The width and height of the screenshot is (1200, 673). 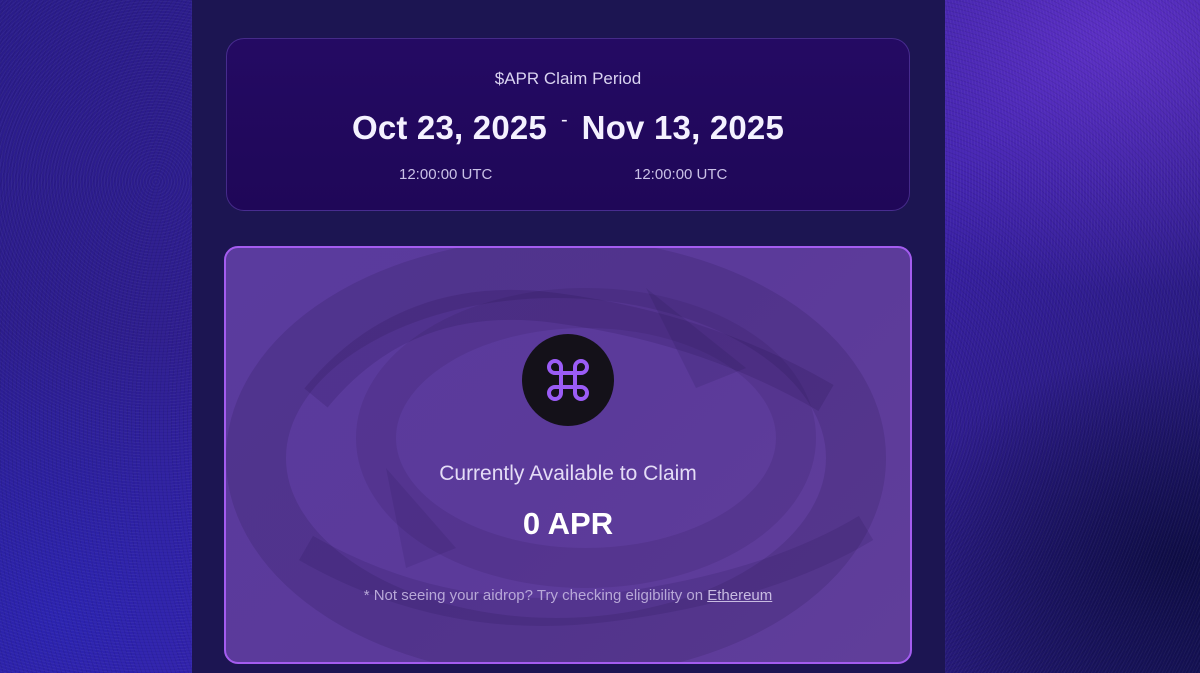 I want to click on start-time: 12:00:00 UTC, so click(x=446, y=174).